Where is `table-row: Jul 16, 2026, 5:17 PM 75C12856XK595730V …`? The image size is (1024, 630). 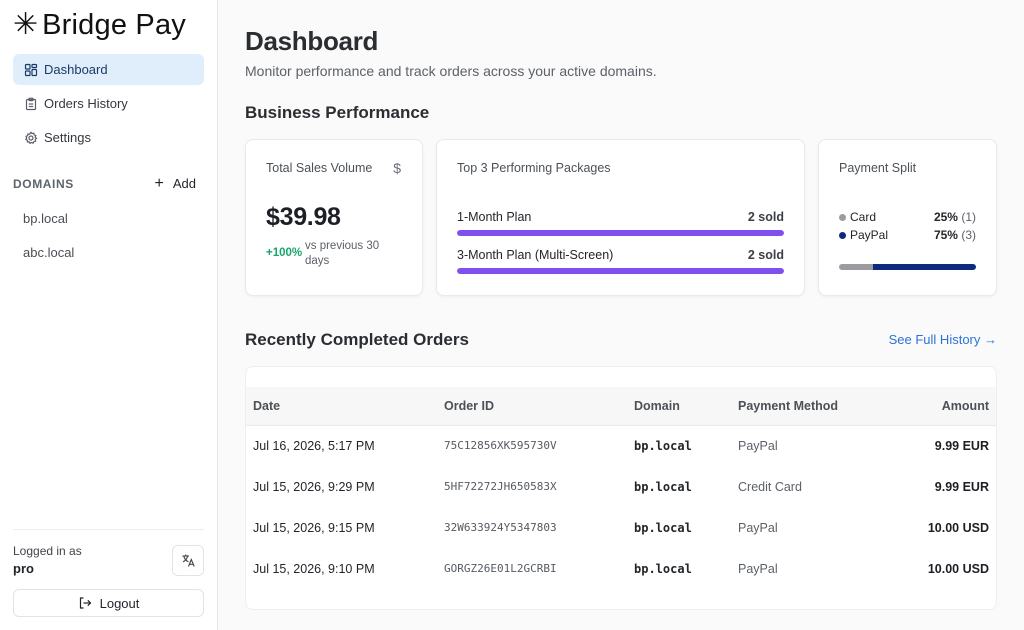 table-row: Jul 16, 2026, 5:17 PM 75C12856XK595730V … is located at coordinates (621, 445).